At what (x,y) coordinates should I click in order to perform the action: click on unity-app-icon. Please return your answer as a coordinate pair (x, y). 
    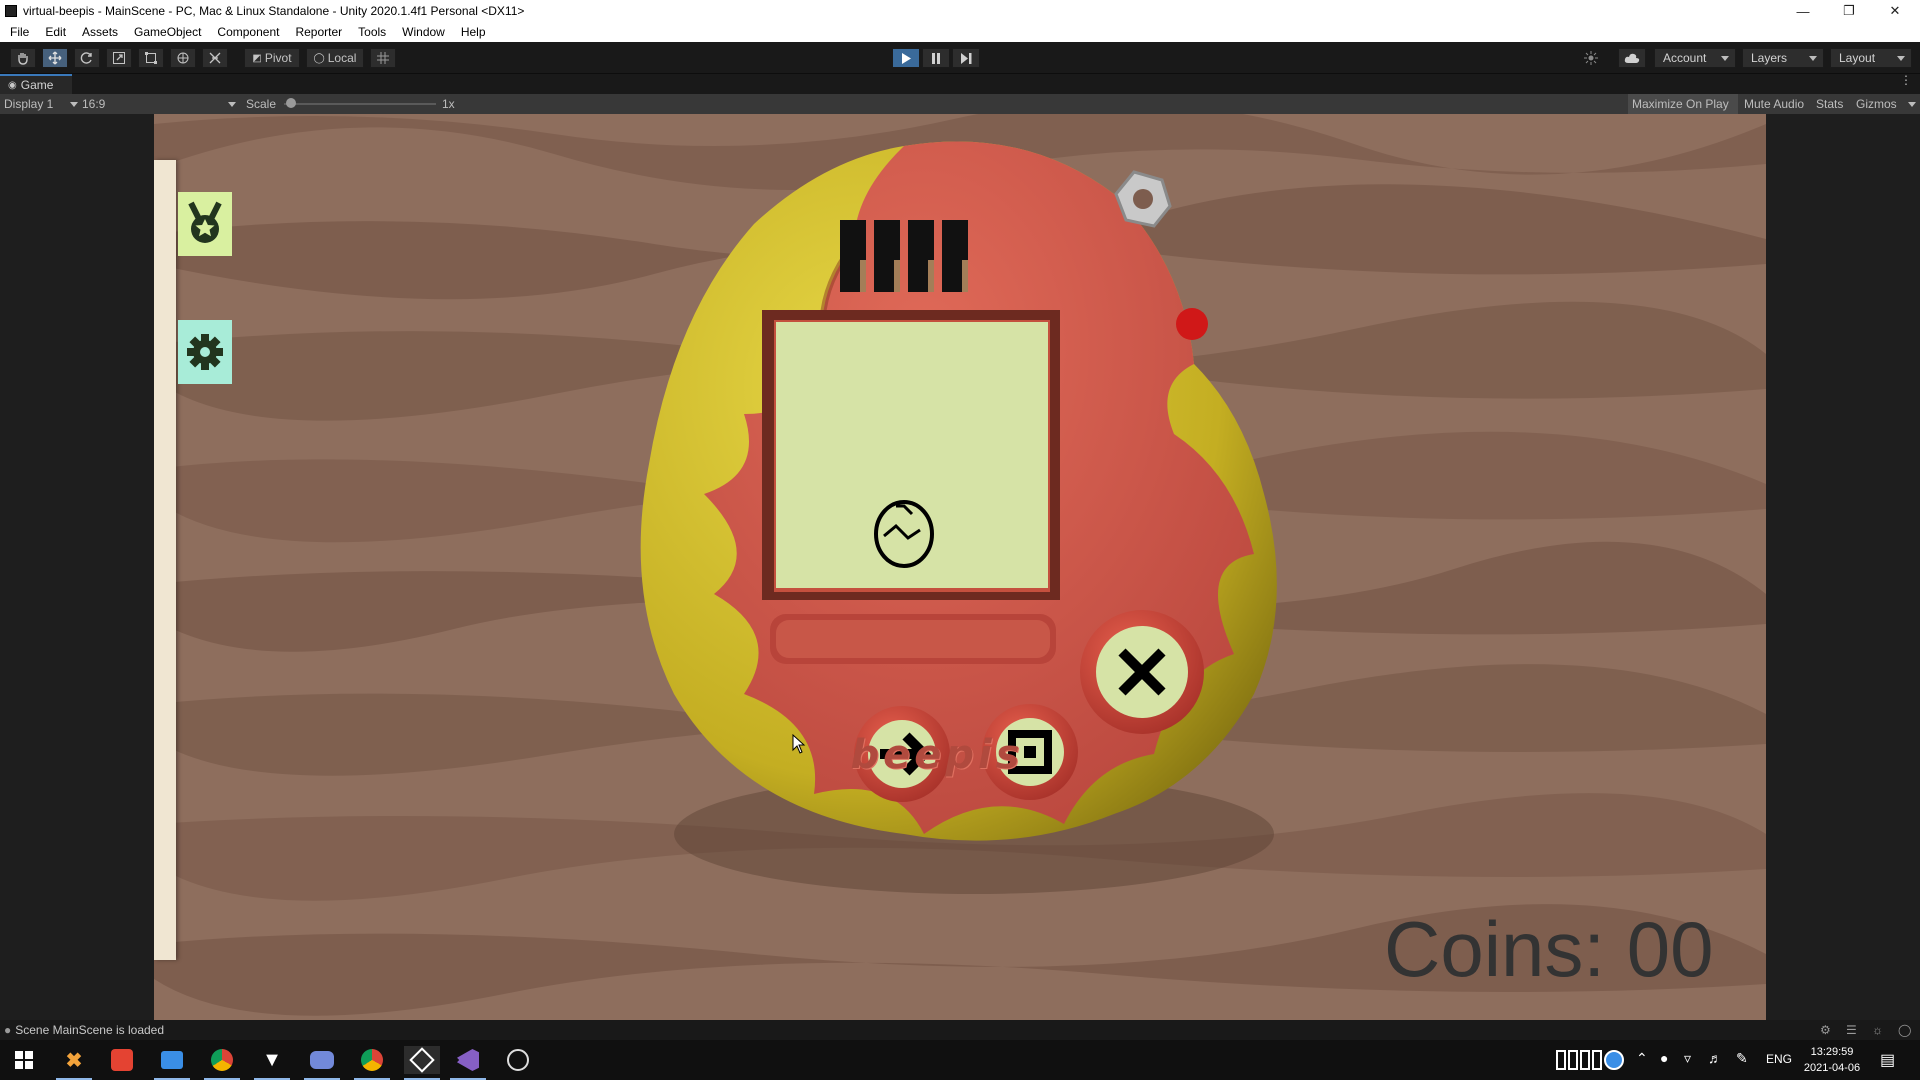
    Looking at the image, I should click on (11, 11).